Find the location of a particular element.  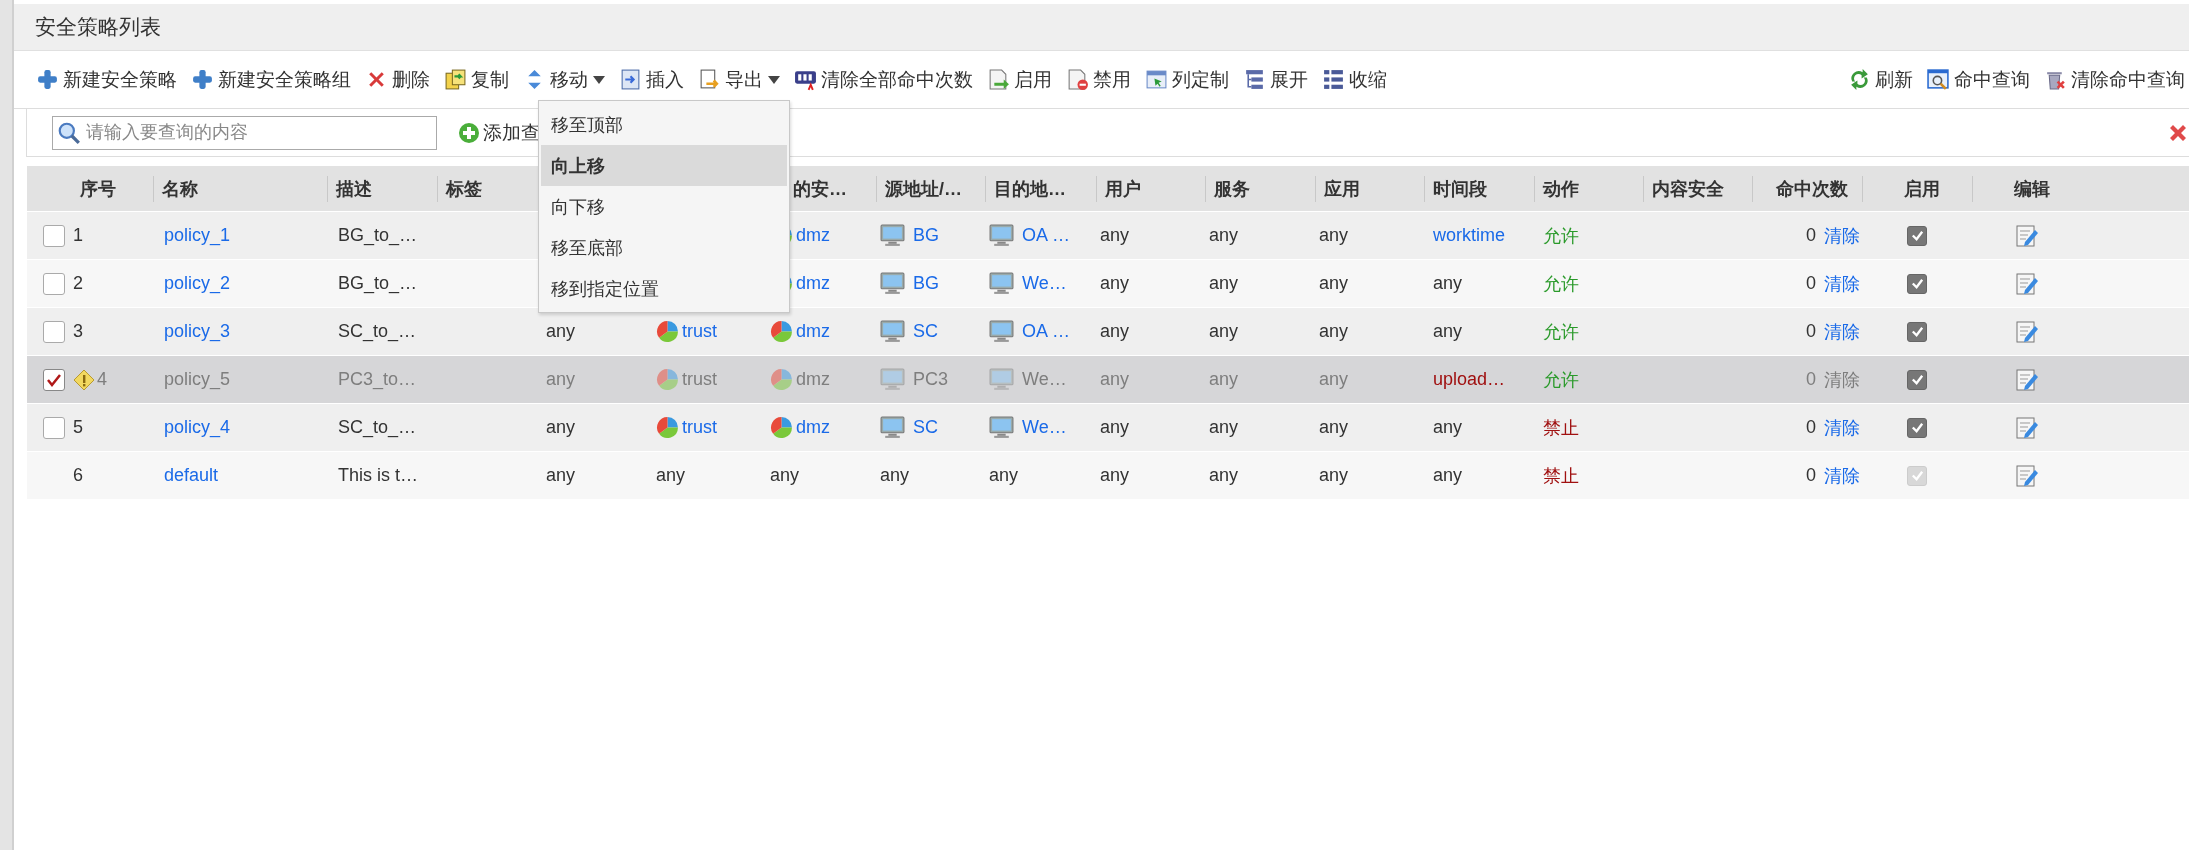

toolbar-button: 收缩 is located at coordinates (1354, 79).